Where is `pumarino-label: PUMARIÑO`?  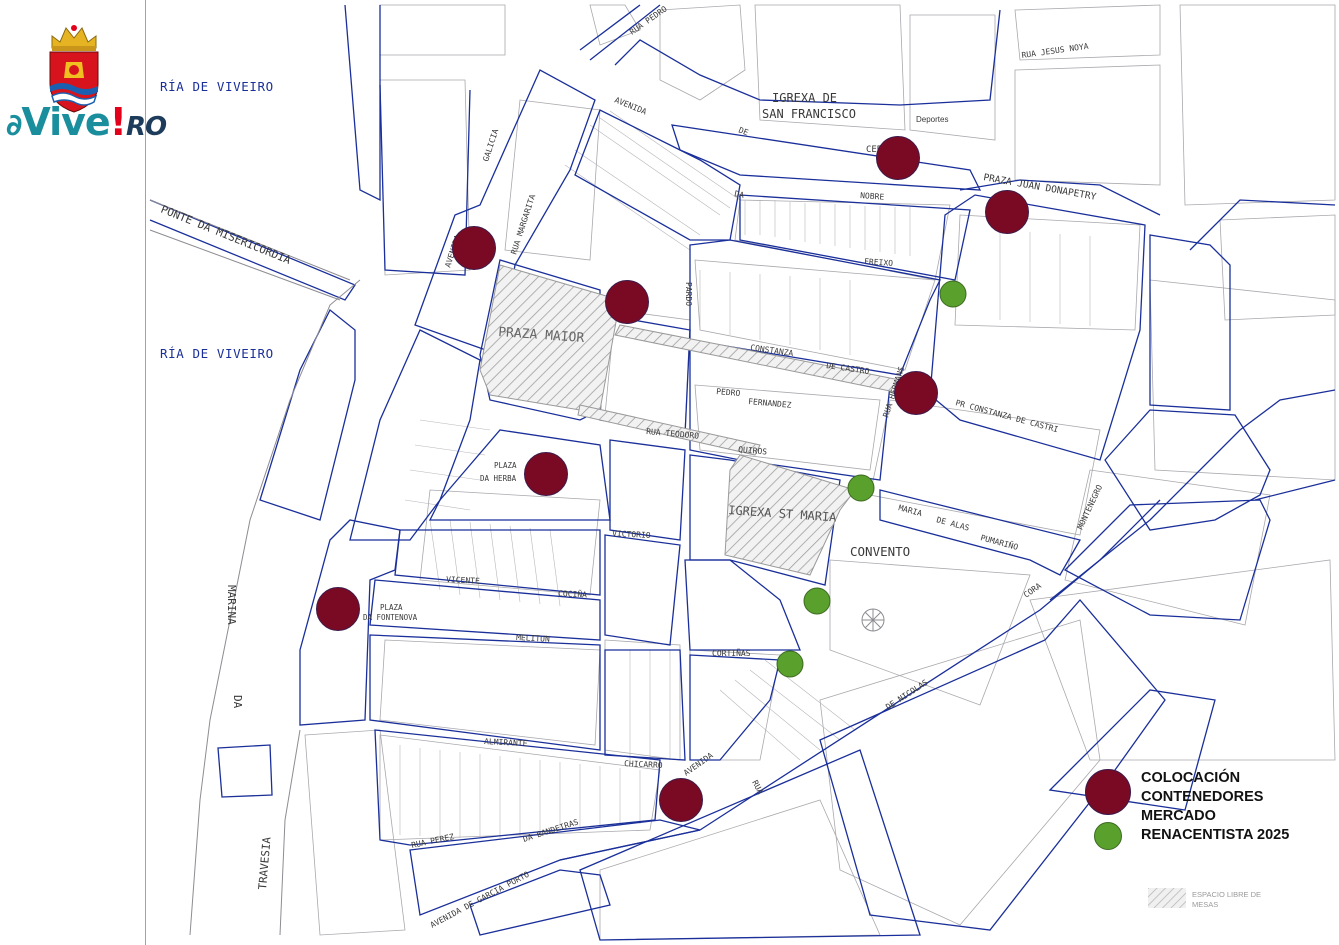 pumarino-label: PUMARIÑO is located at coordinates (999, 542).